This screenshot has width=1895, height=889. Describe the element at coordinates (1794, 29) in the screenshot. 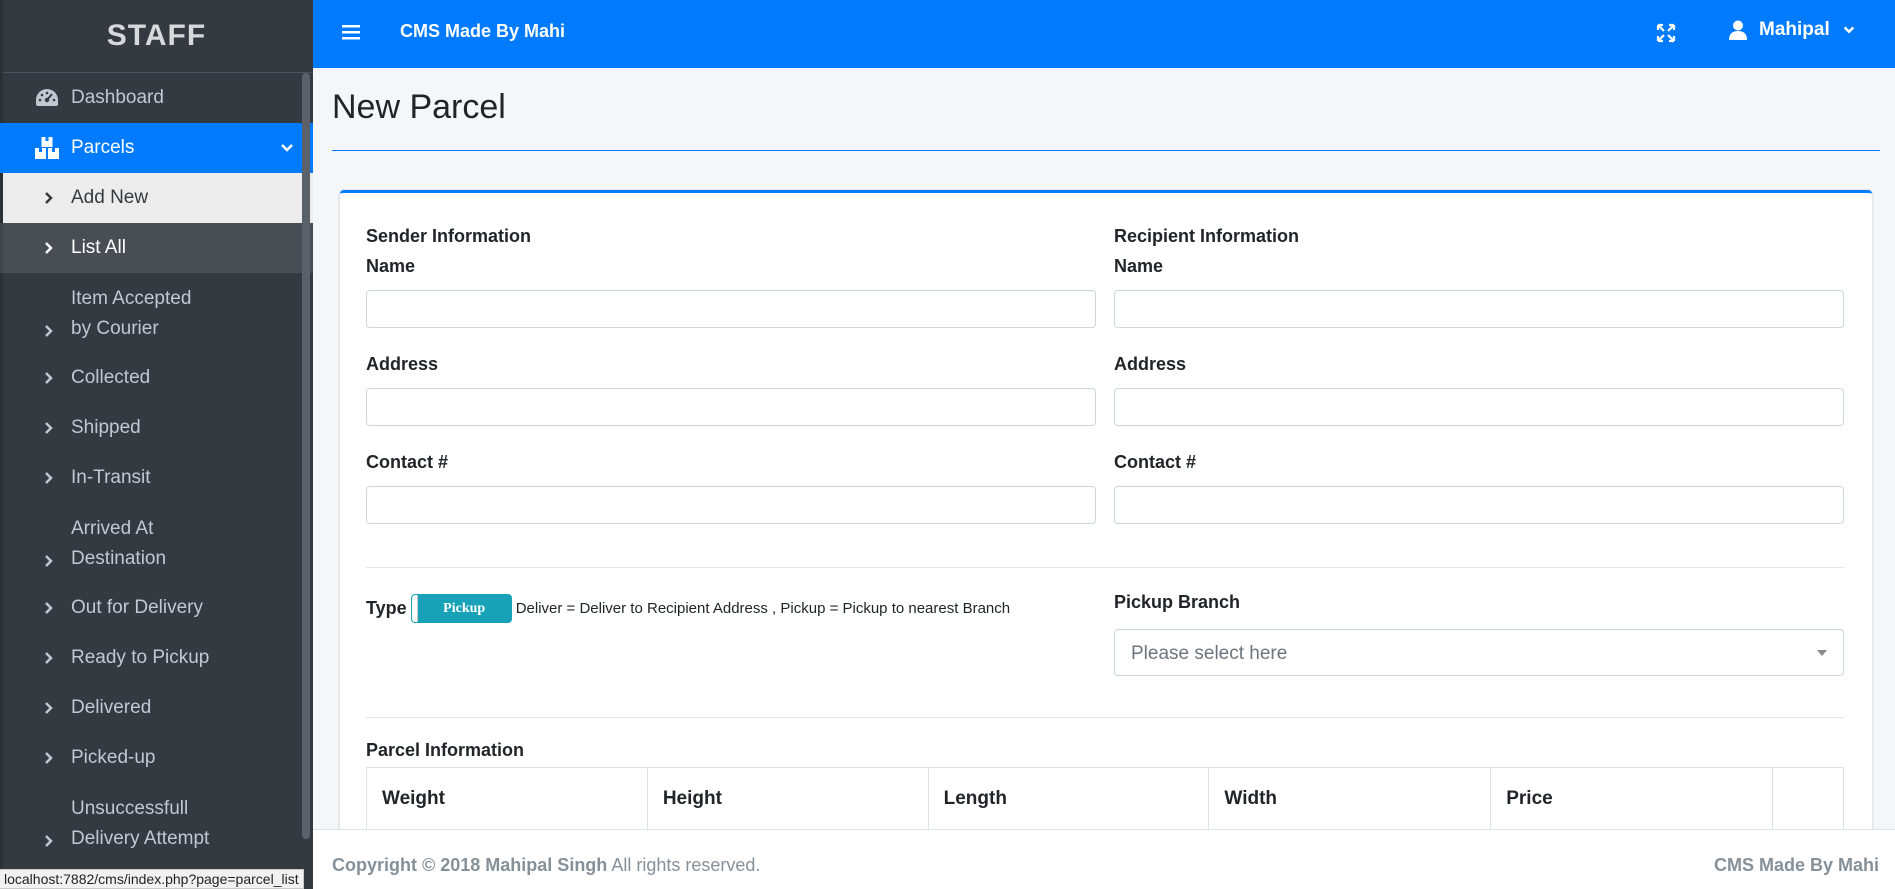

I see `user-name: Mahipal` at that location.